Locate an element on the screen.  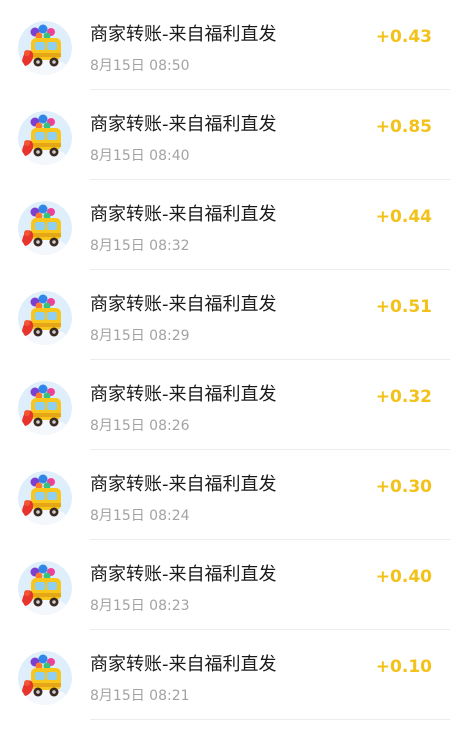
transaction-time: 8月15日 08:21 is located at coordinates (140, 696).